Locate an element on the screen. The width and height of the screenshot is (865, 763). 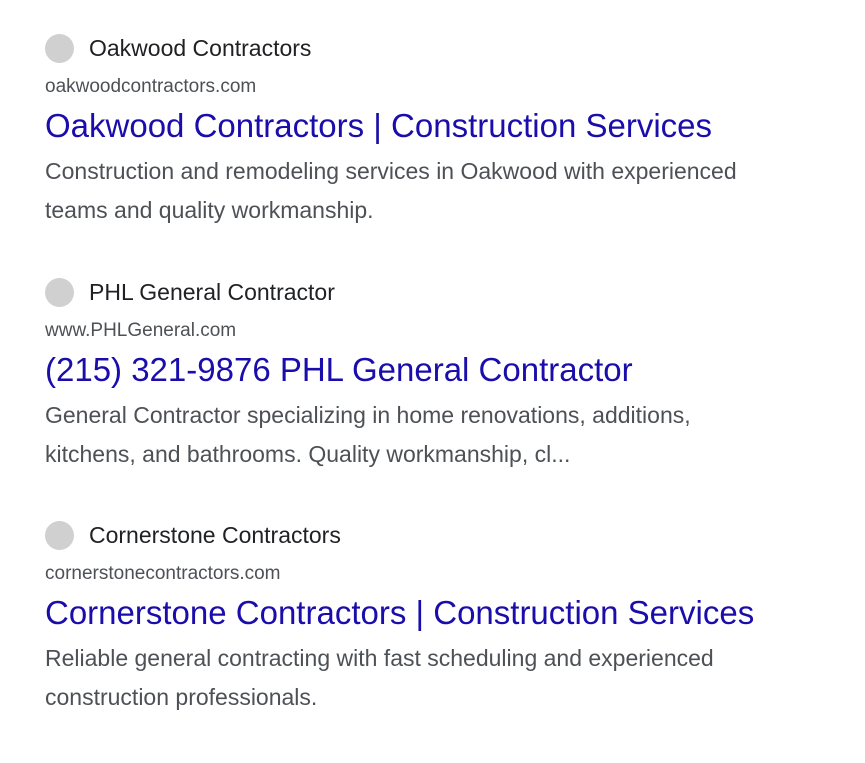
result-url: cornerstonecontractors.com is located at coordinates (163, 573).